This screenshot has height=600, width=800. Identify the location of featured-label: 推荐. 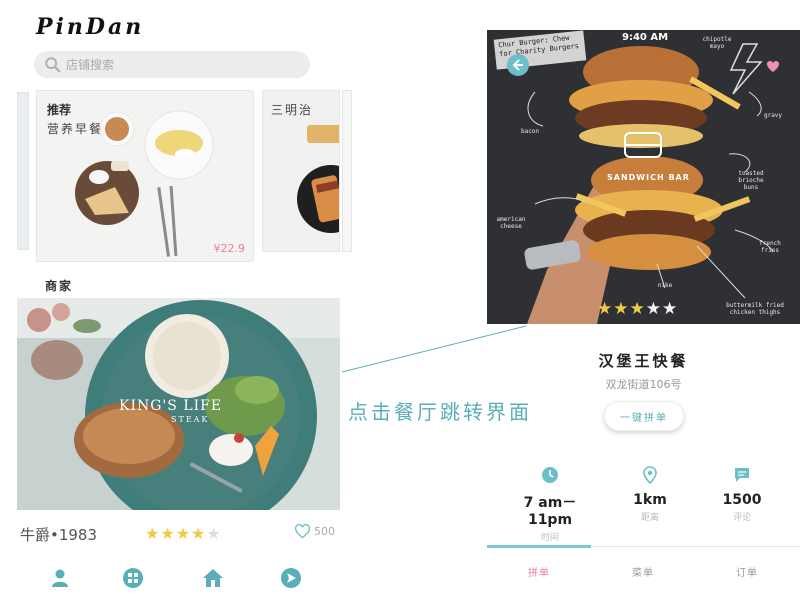
(59, 110).